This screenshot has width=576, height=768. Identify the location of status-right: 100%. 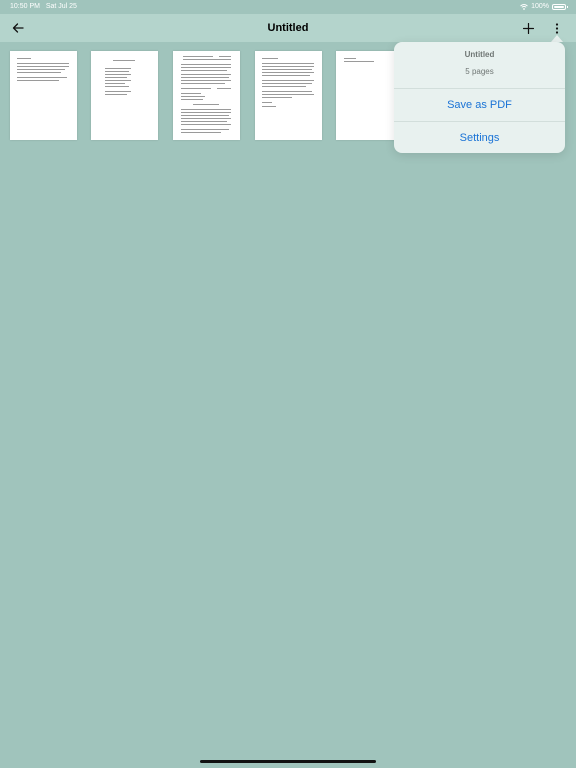
(544, 6).